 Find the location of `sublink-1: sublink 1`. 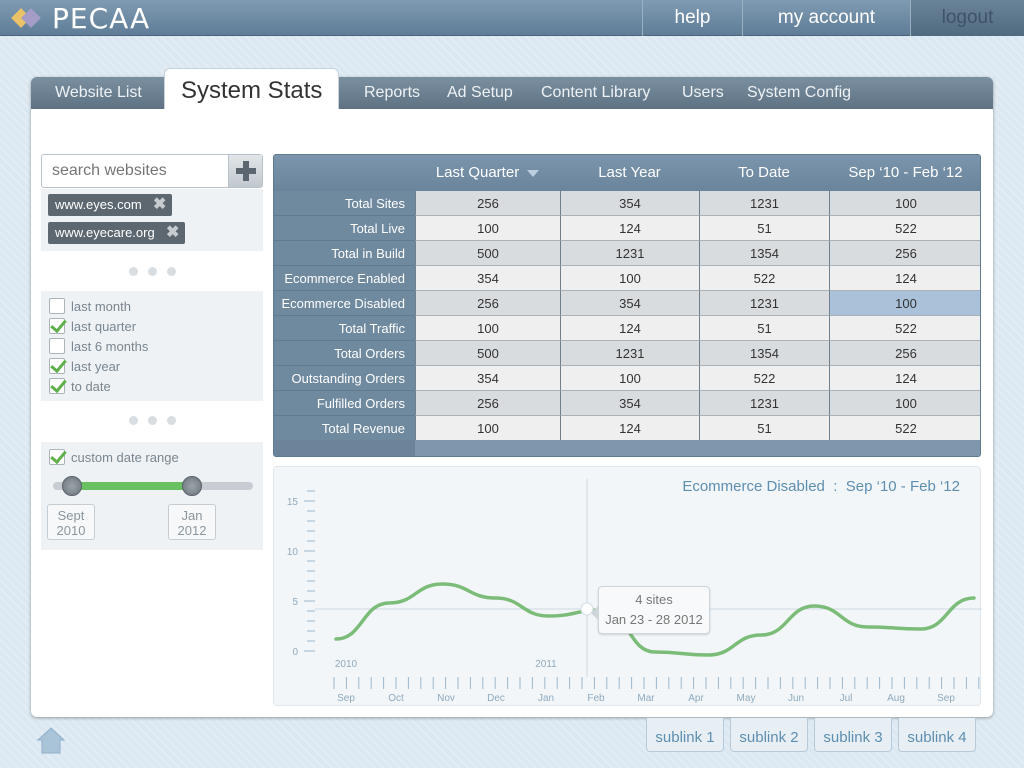

sublink-1: sublink 1 is located at coordinates (685, 735).